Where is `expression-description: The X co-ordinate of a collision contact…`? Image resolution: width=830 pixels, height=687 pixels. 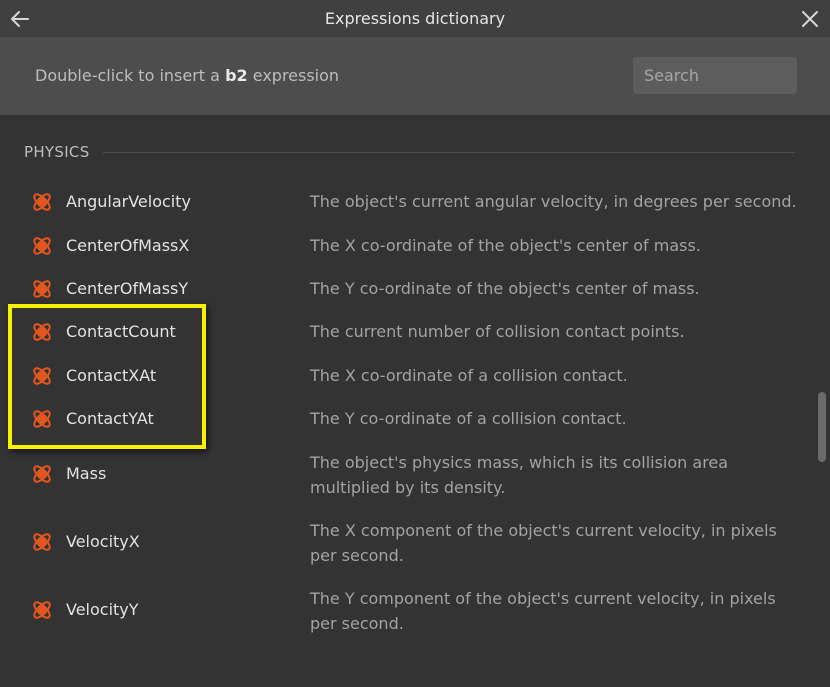 expression-description: The X co-ordinate of a collision contact… is located at coordinates (469, 375).